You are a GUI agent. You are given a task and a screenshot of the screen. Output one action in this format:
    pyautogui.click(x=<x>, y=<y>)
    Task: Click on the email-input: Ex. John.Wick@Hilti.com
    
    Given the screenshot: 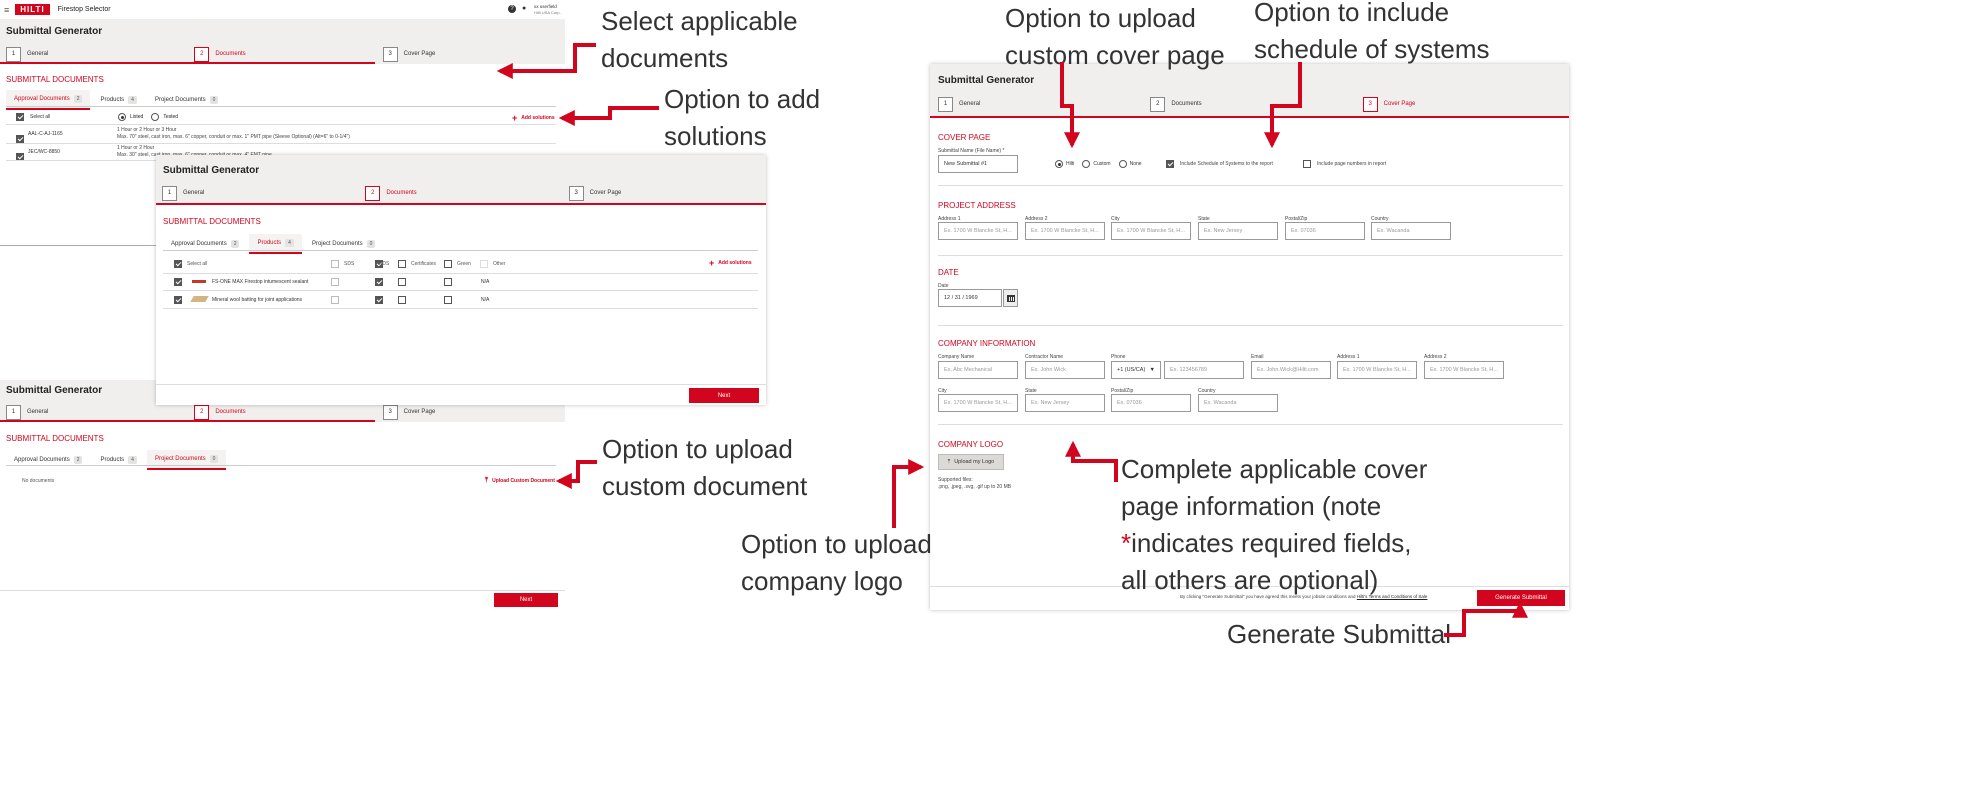 What is the action you would take?
    pyautogui.click(x=1291, y=370)
    